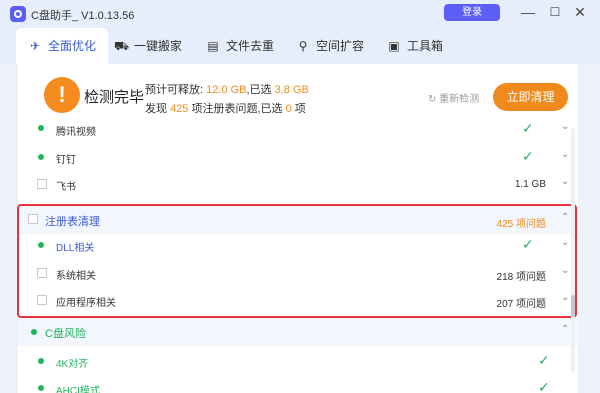  I want to click on registry-issue-line: 发现 425 项注册表问题,已选 0 项, so click(225, 109).